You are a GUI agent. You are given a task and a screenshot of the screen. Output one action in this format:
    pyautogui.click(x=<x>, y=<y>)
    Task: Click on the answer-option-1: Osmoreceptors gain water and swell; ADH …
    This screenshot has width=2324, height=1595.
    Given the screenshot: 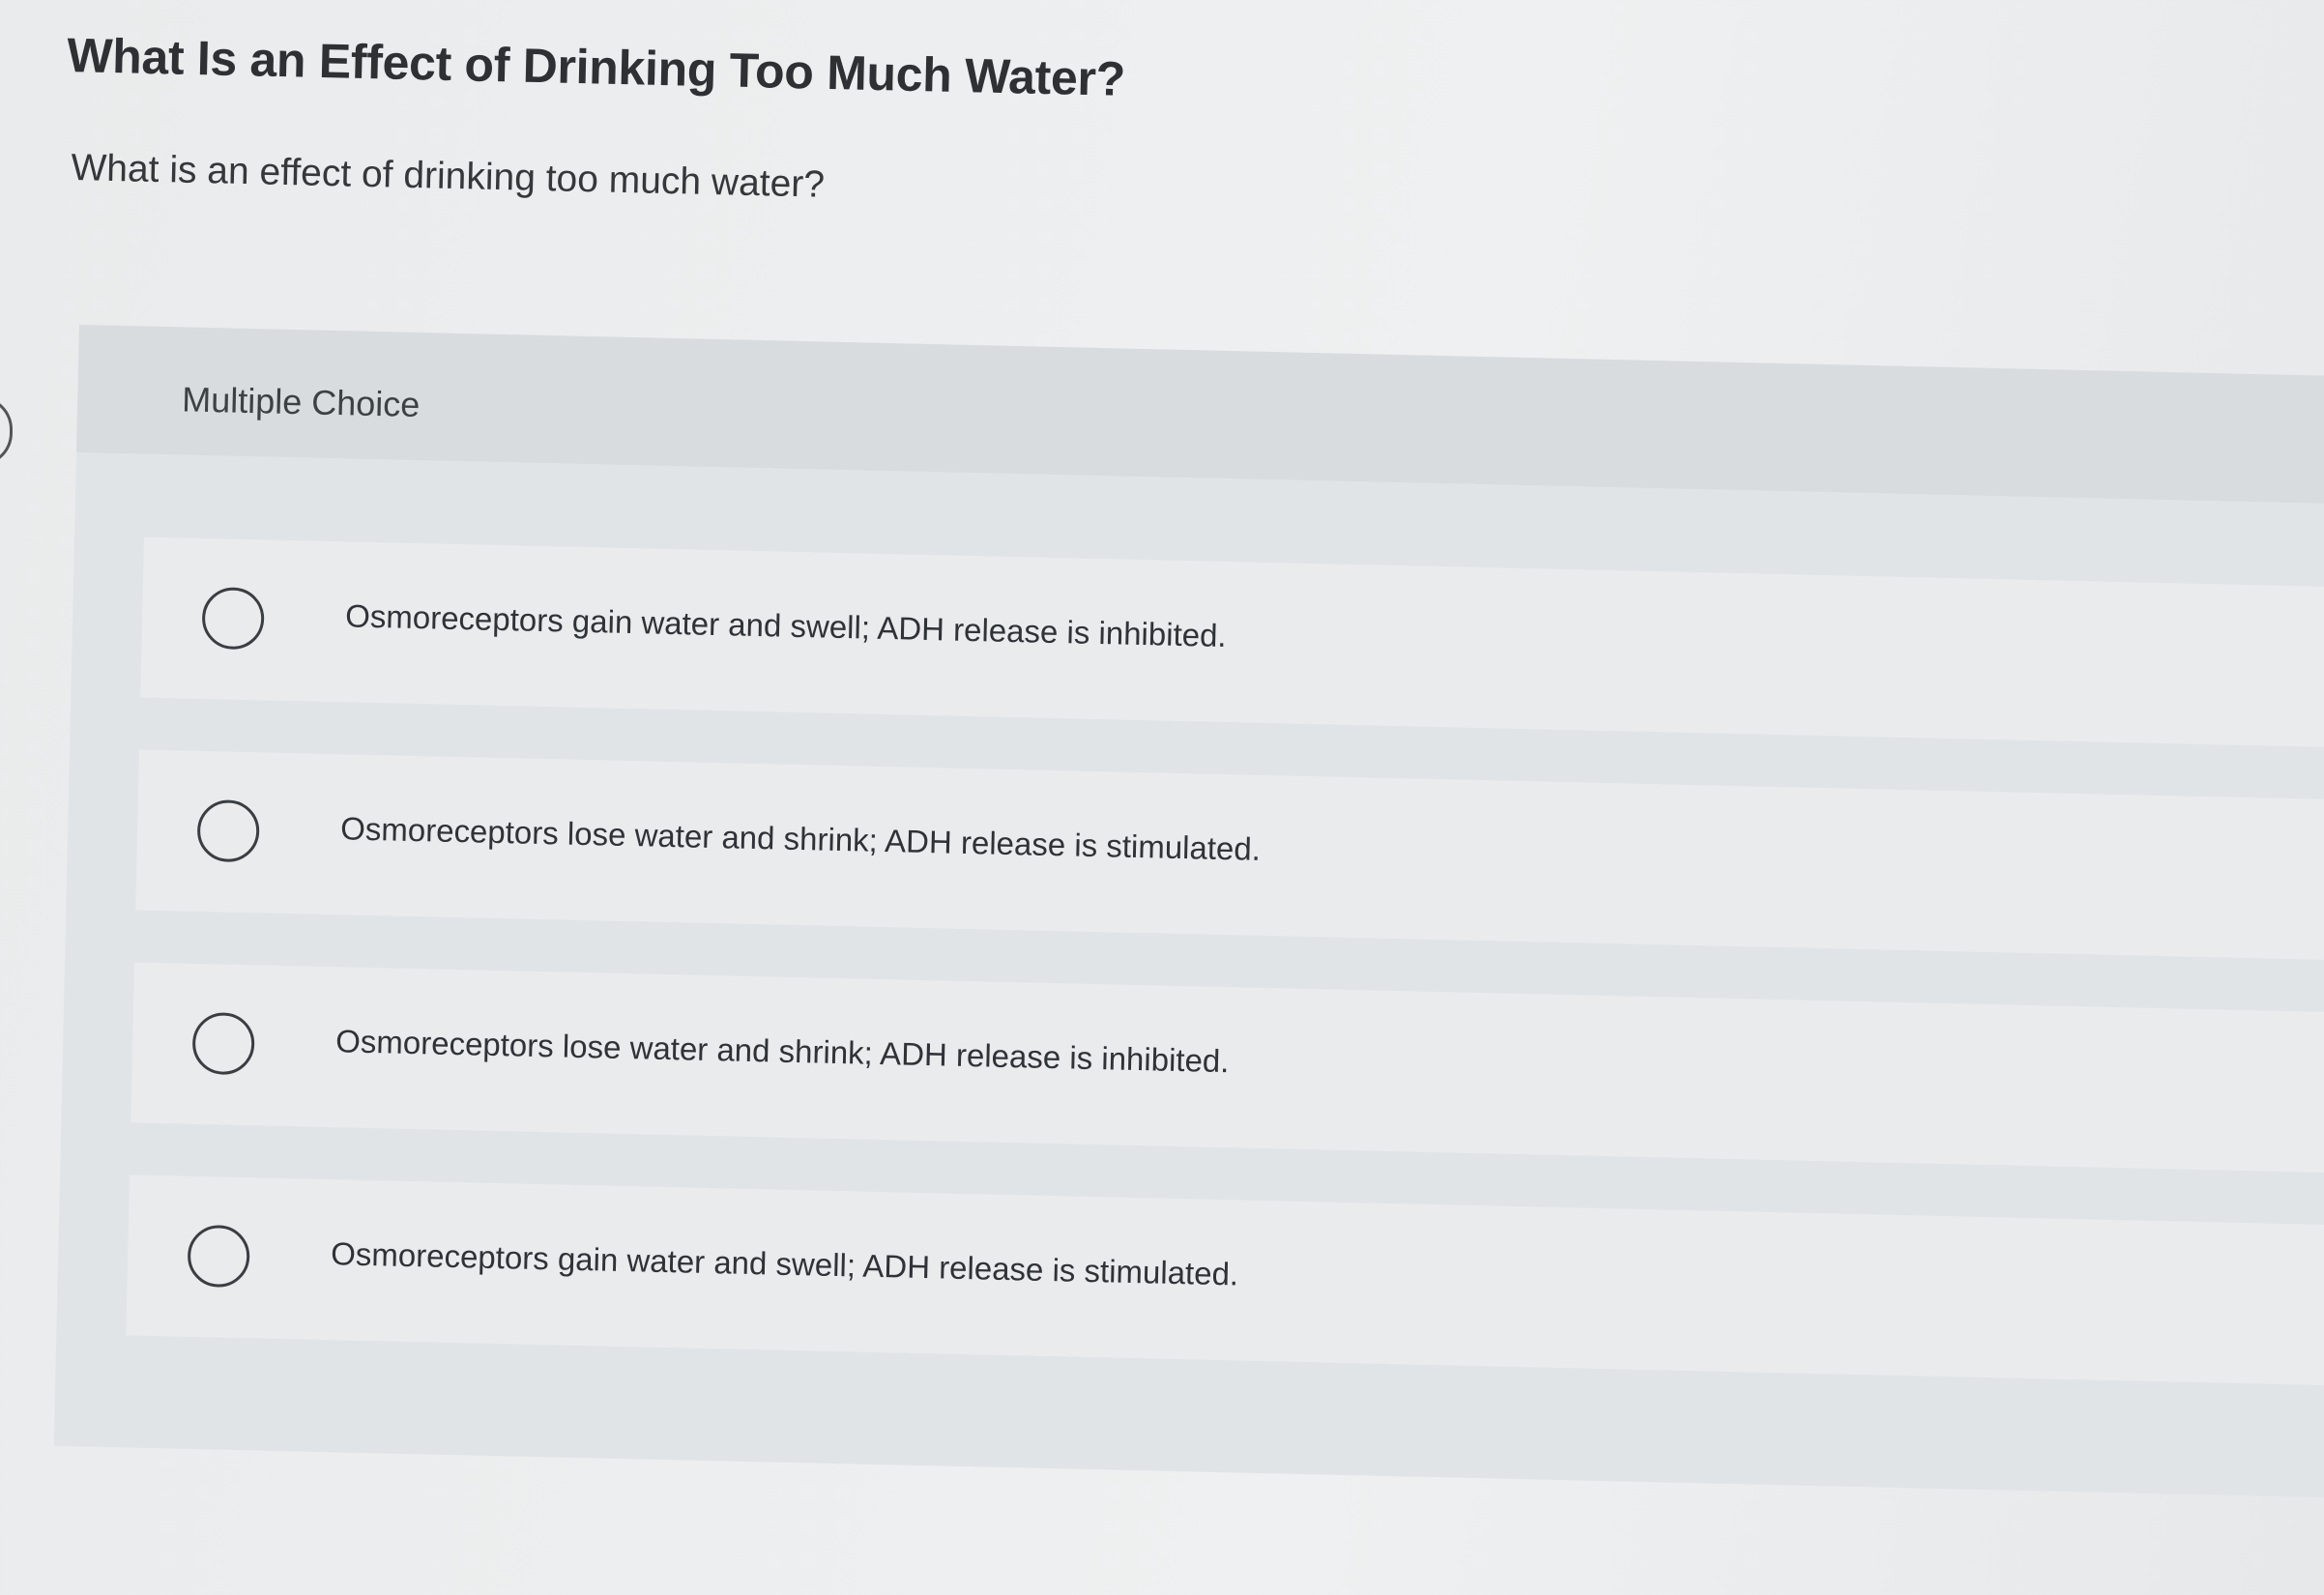 What is the action you would take?
    pyautogui.click(x=1232, y=642)
    